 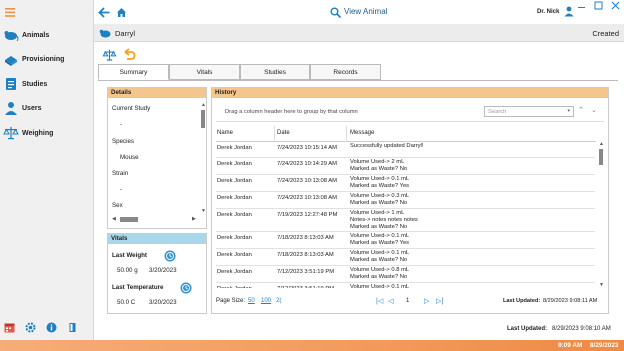 I want to click on search-icon, so click(x=335, y=12).